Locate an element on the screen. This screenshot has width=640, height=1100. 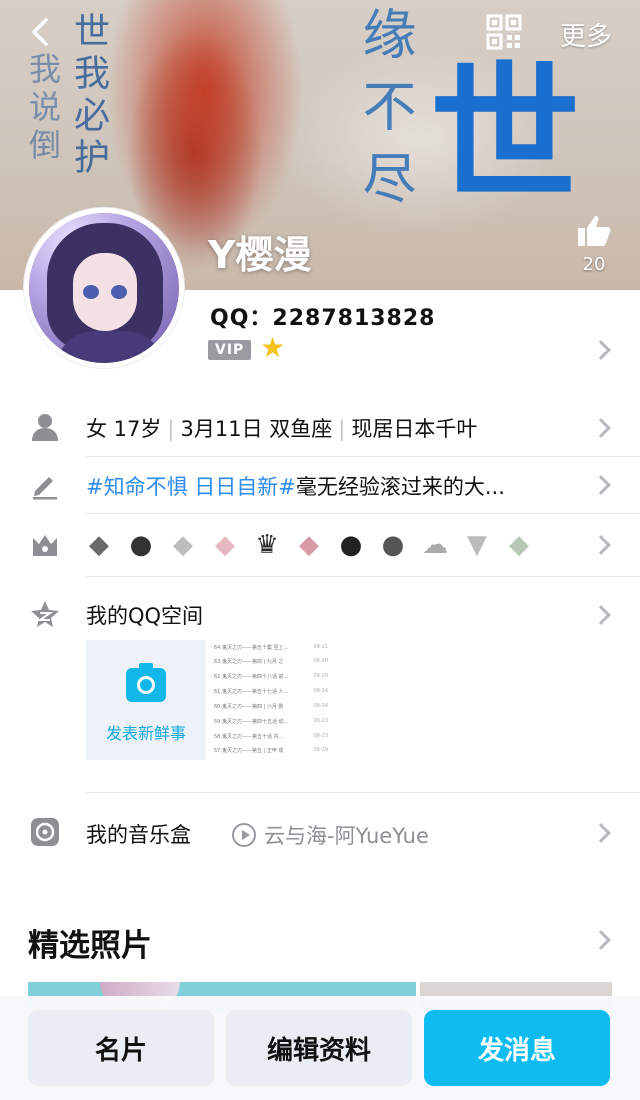
cover-calligraphy-left-faded: 我说倒 is located at coordinates (43, 109).